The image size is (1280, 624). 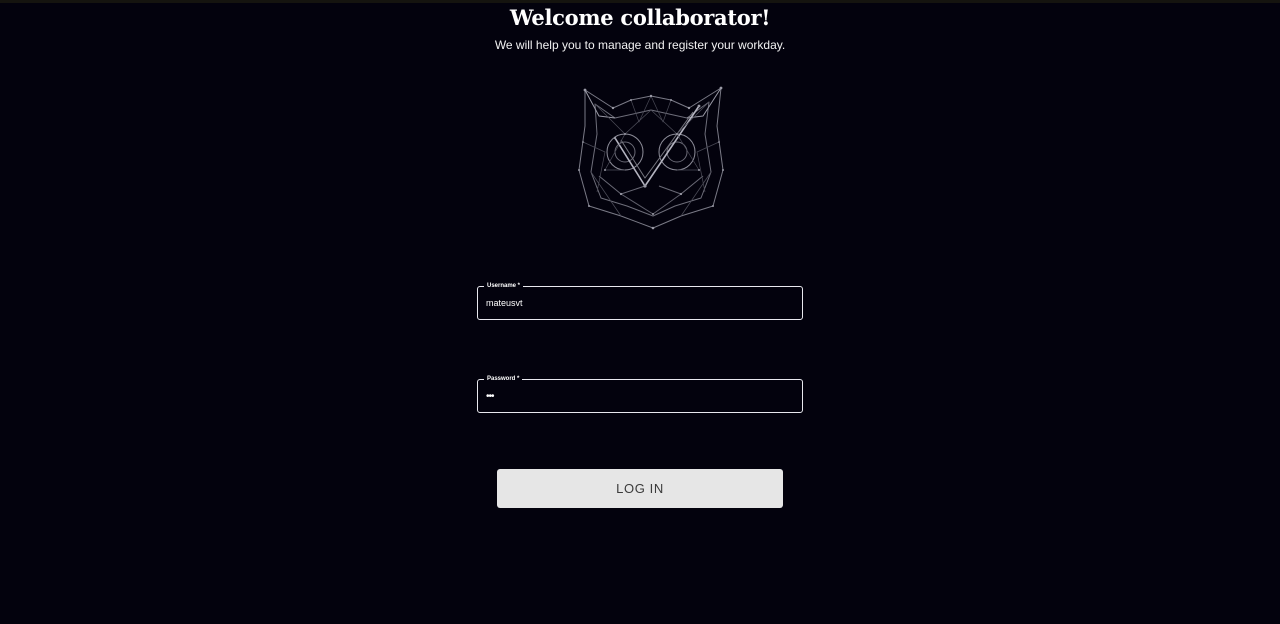 I want to click on password-input, so click(x=636, y=396).